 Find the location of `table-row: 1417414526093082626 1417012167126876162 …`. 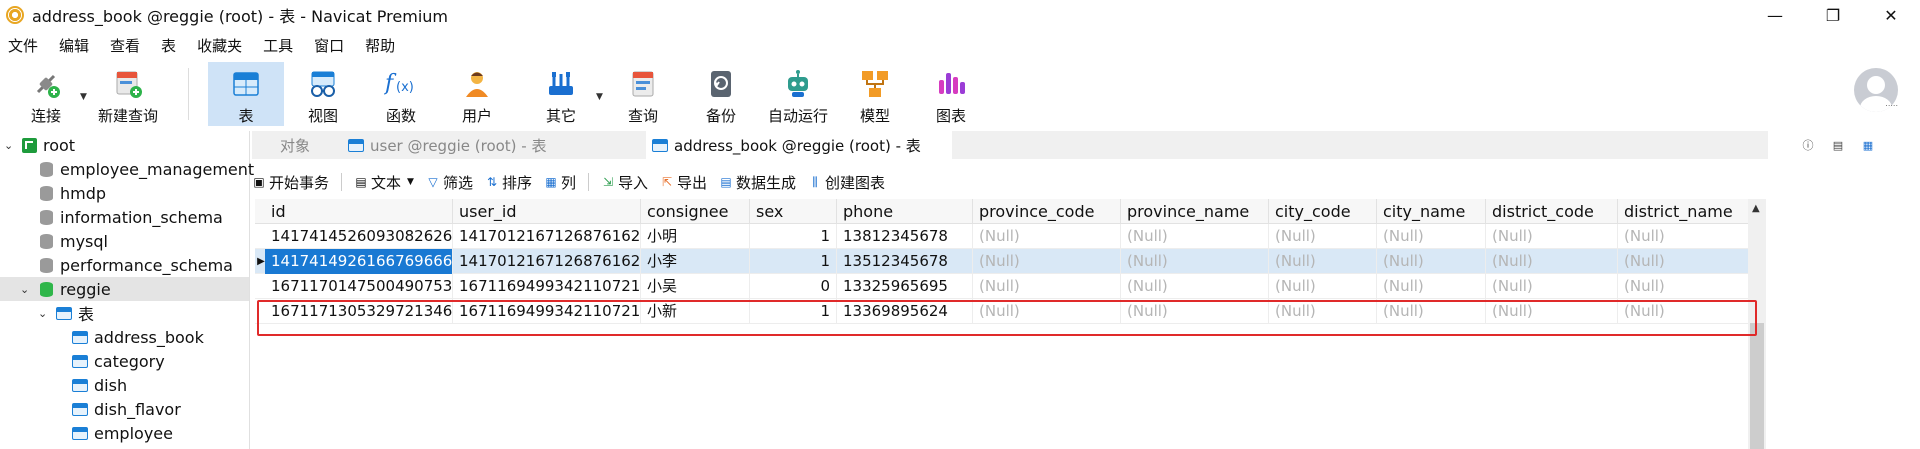

table-row: 1417414526093082626 1417012167126876162 … is located at coordinates (1003, 236).